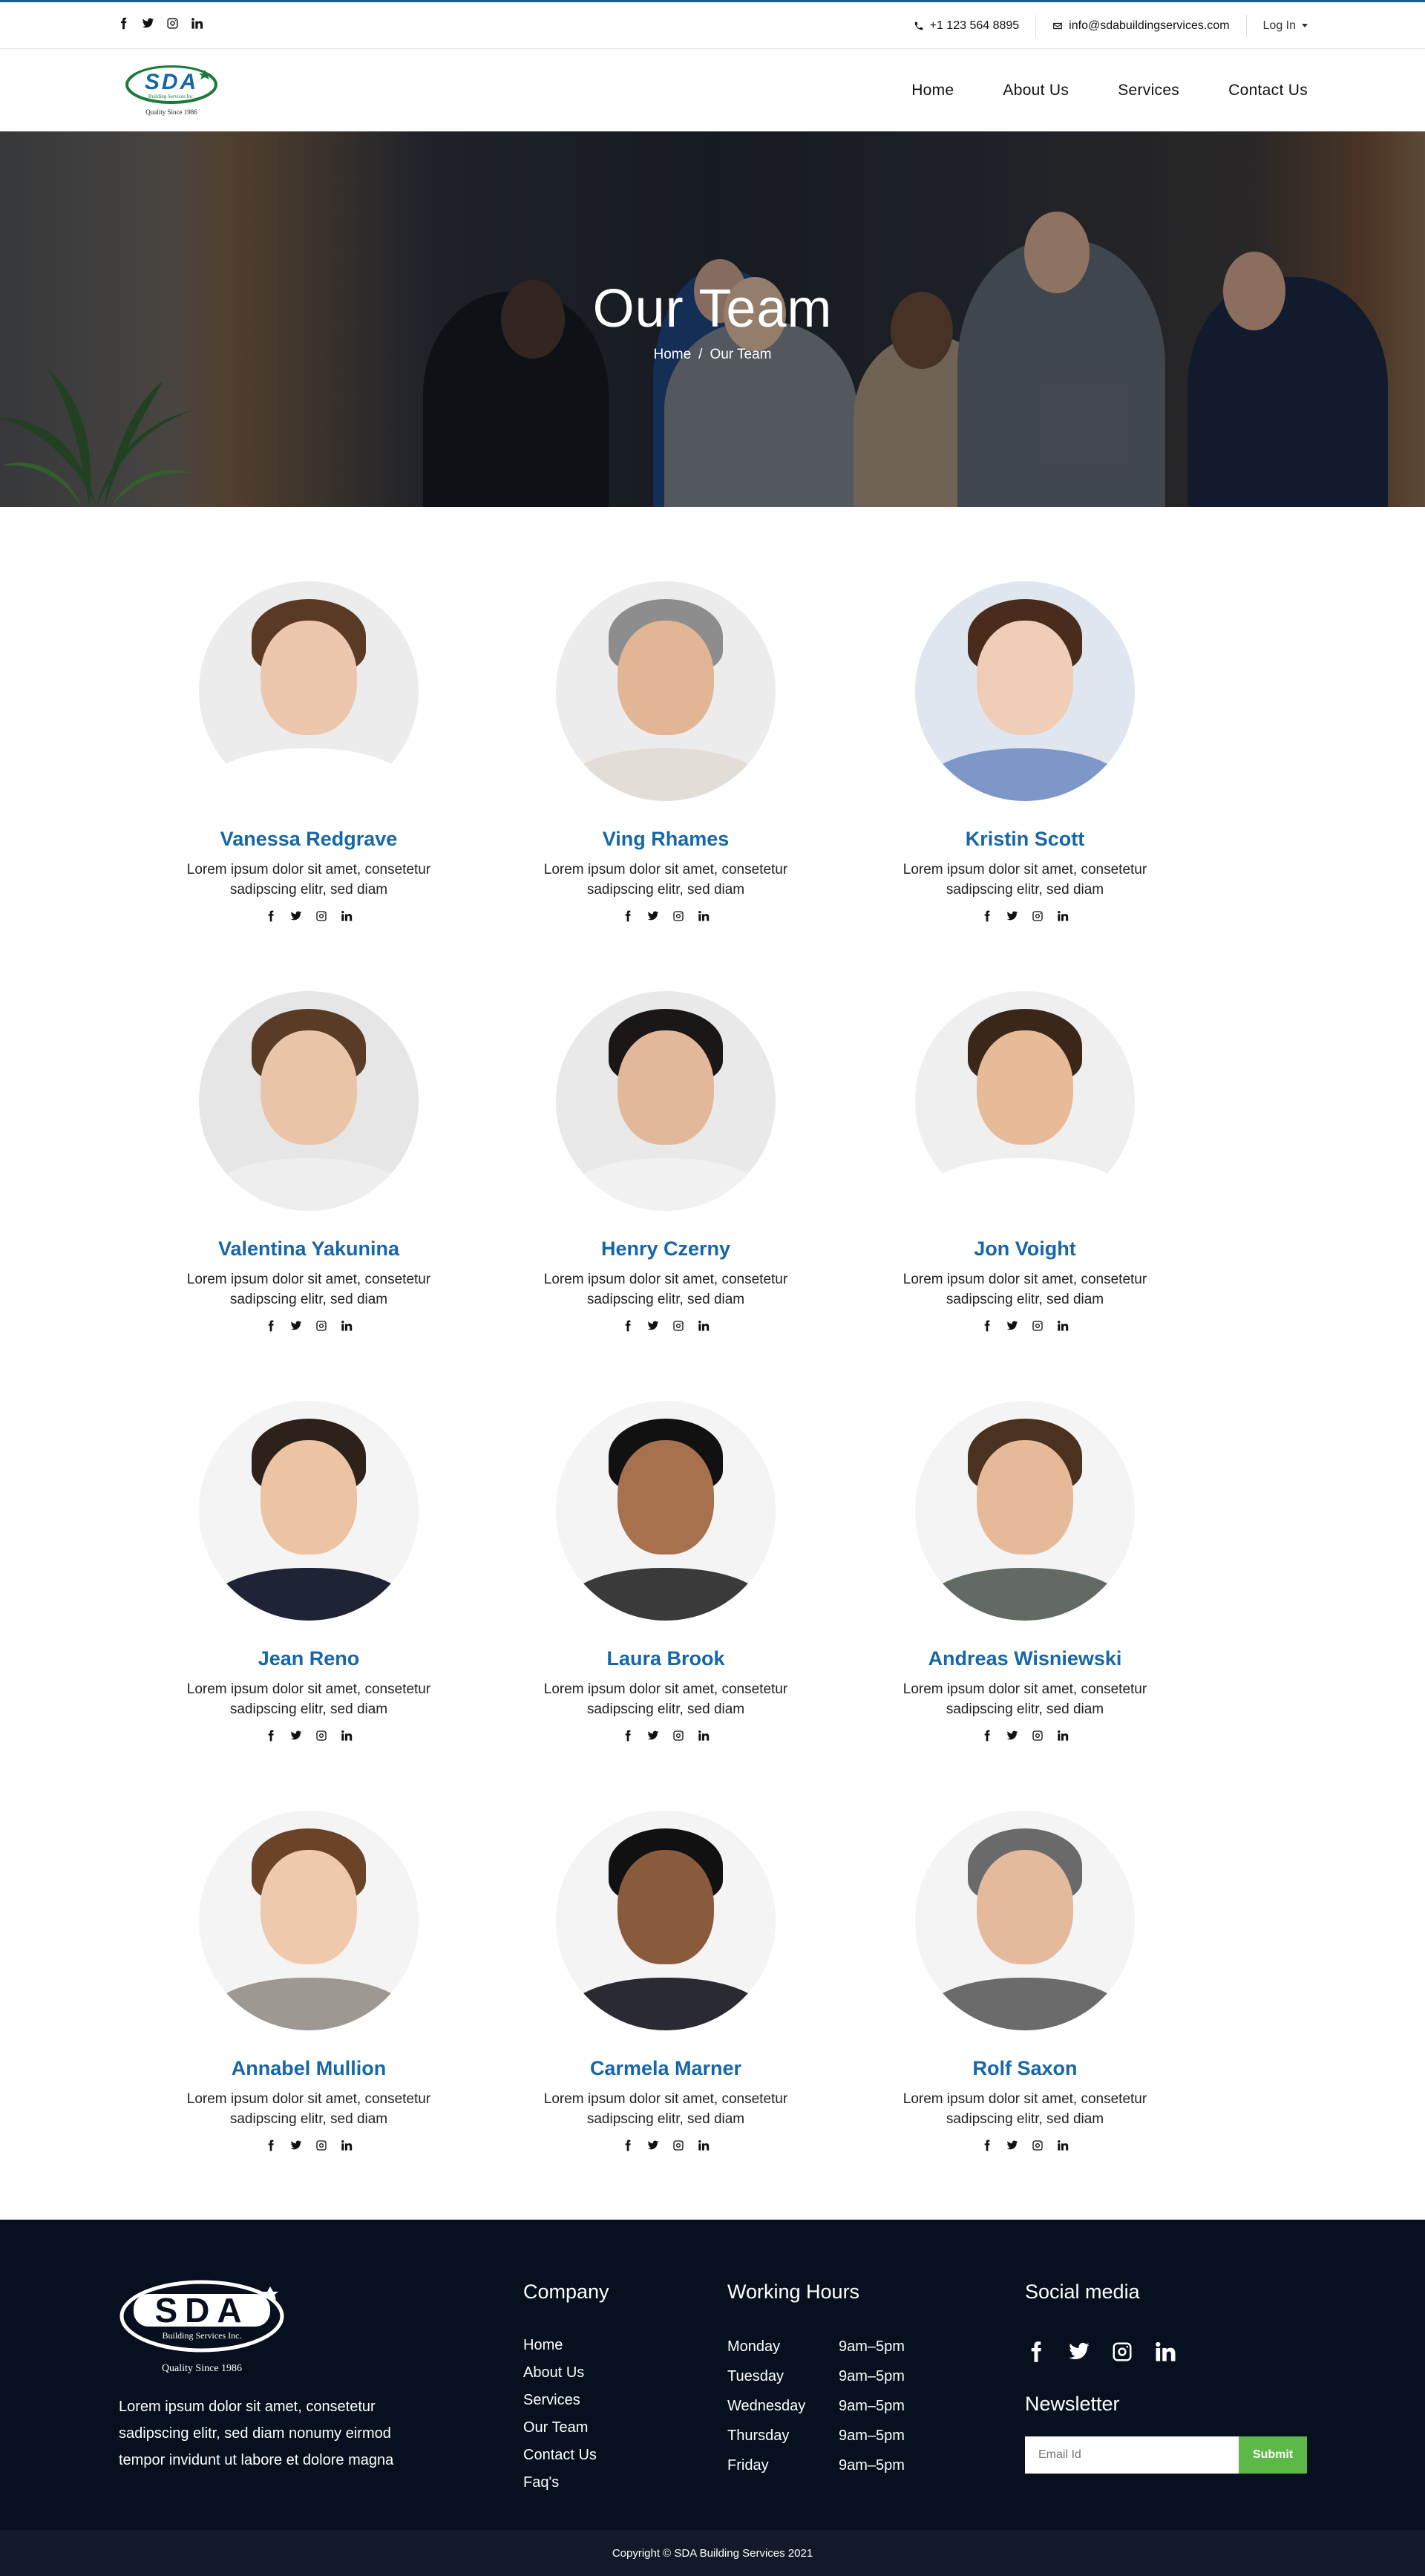  What do you see at coordinates (666, 1249) in the screenshot?
I see `member-name: Henry Czerny` at bounding box center [666, 1249].